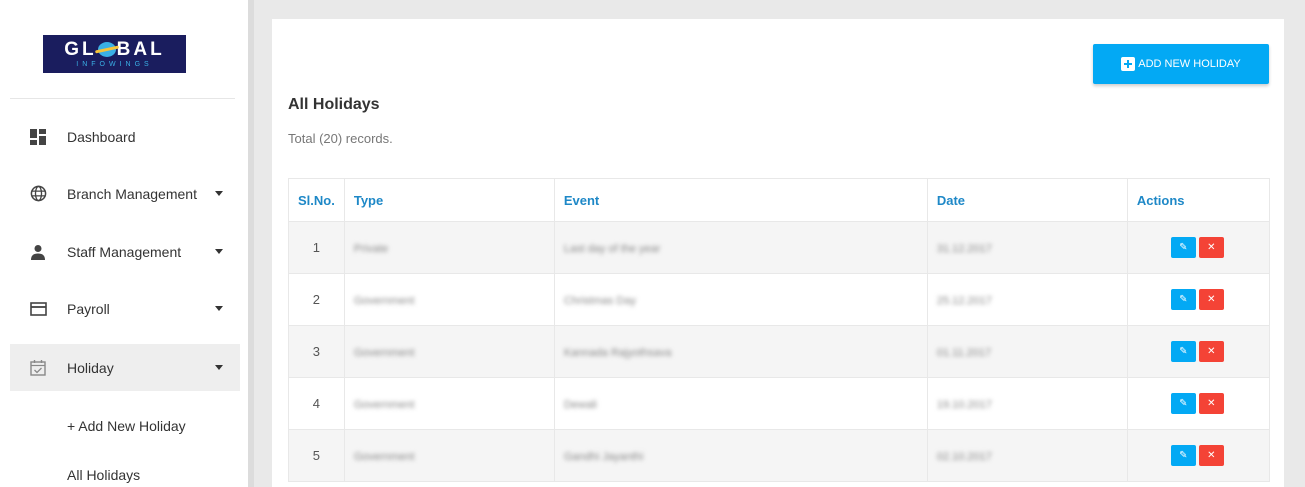 This screenshot has height=487, width=1305. I want to click on cell-type: Private, so click(449, 247).